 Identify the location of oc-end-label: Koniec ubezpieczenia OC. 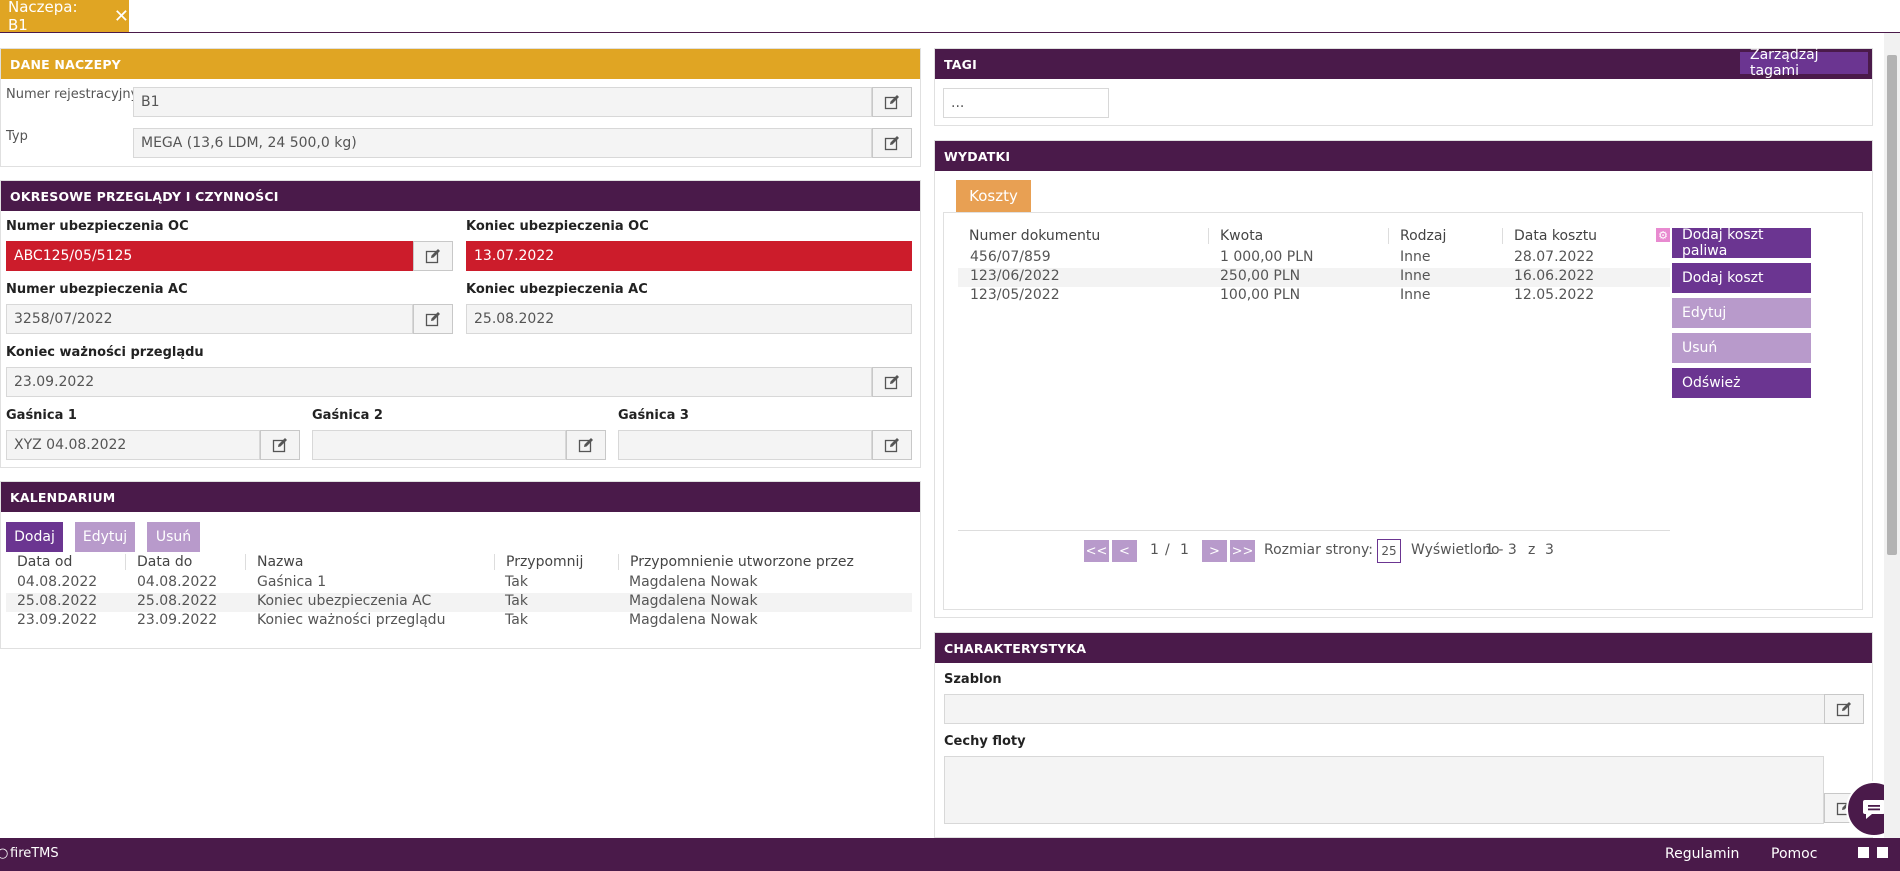
(557, 226).